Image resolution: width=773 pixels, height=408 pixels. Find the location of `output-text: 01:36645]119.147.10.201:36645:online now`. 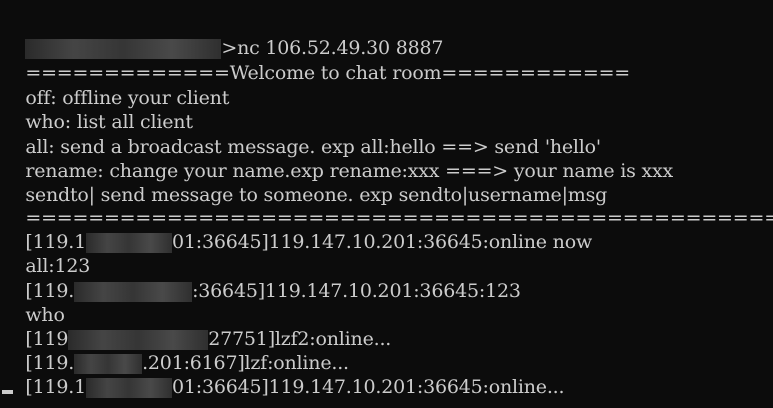

output-text: 01:36645]119.147.10.201:36645:online now is located at coordinates (382, 242).